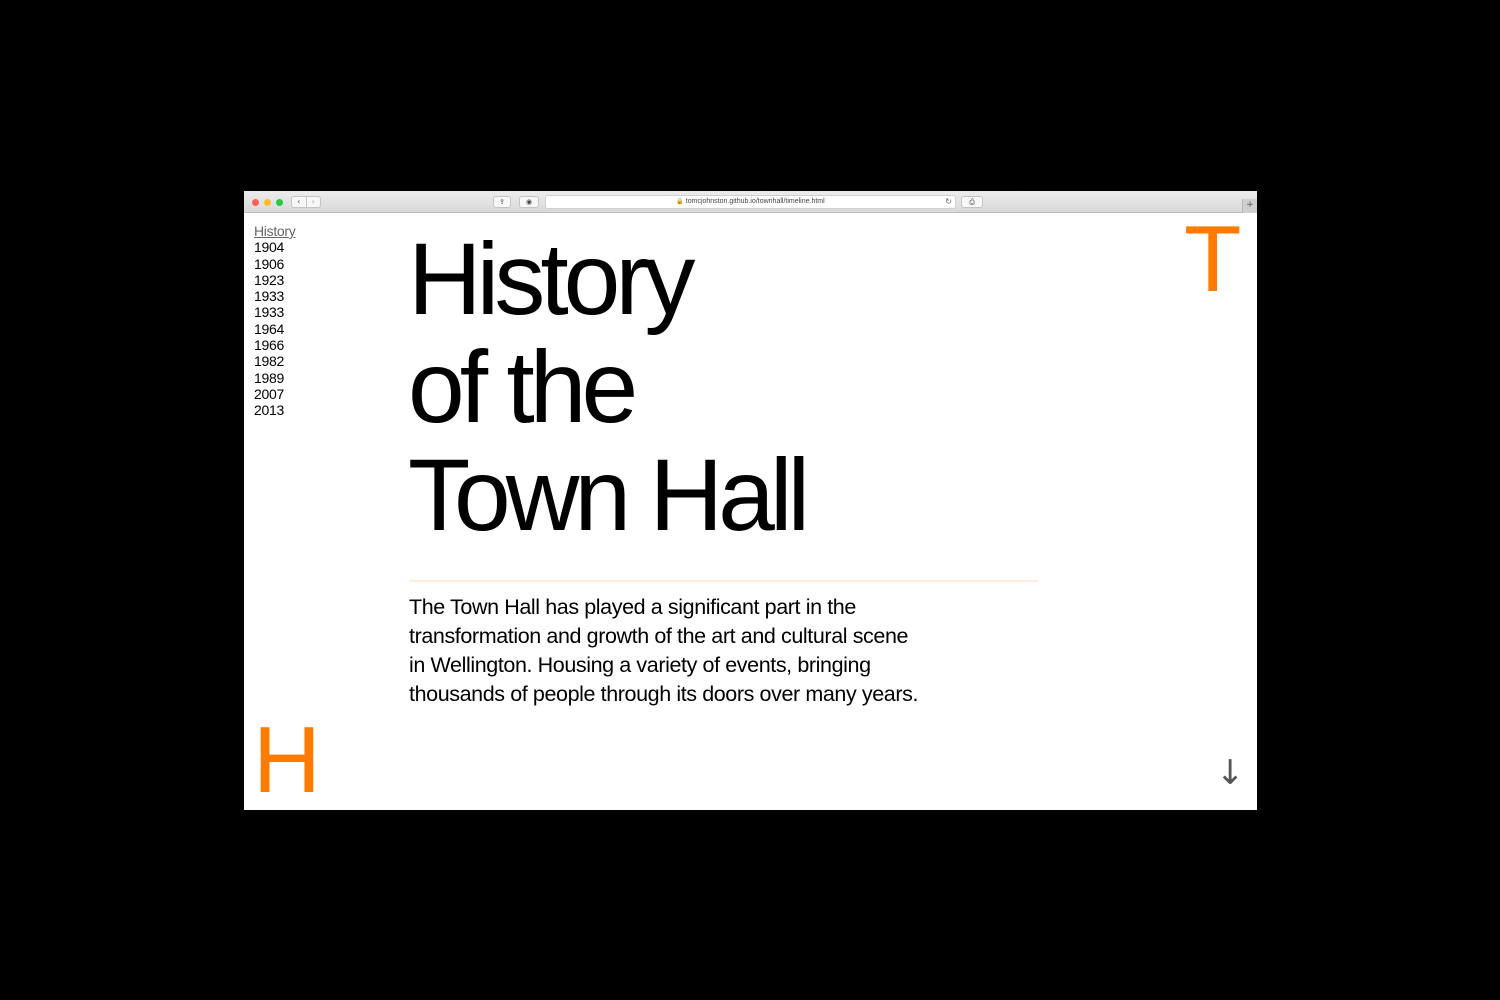  I want to click on corner-letter-t: T, so click(1213, 258).